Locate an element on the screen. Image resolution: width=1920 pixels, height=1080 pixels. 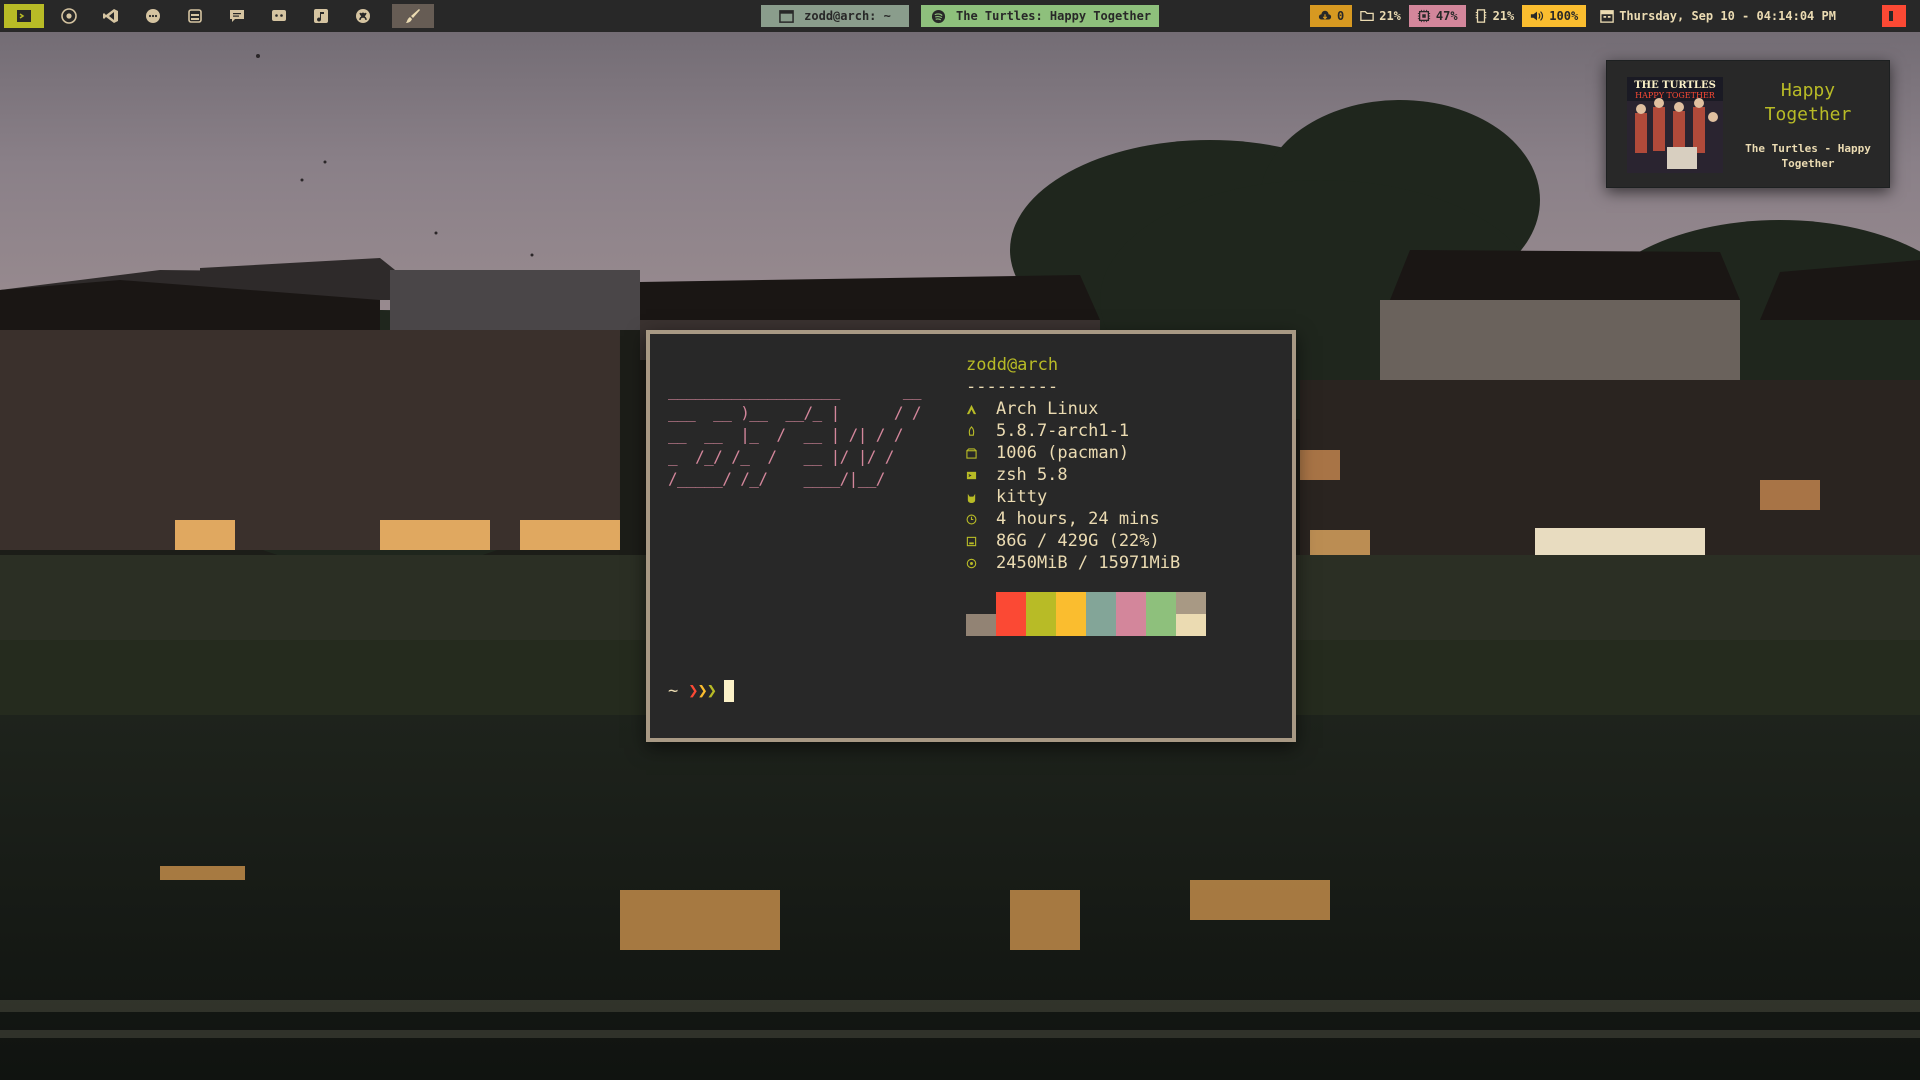
music-icon is located at coordinates (321, 16).